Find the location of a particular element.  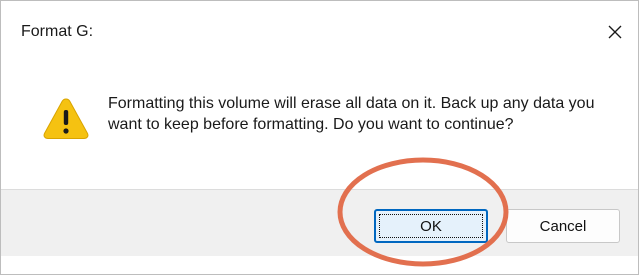

close-icon is located at coordinates (615, 32).